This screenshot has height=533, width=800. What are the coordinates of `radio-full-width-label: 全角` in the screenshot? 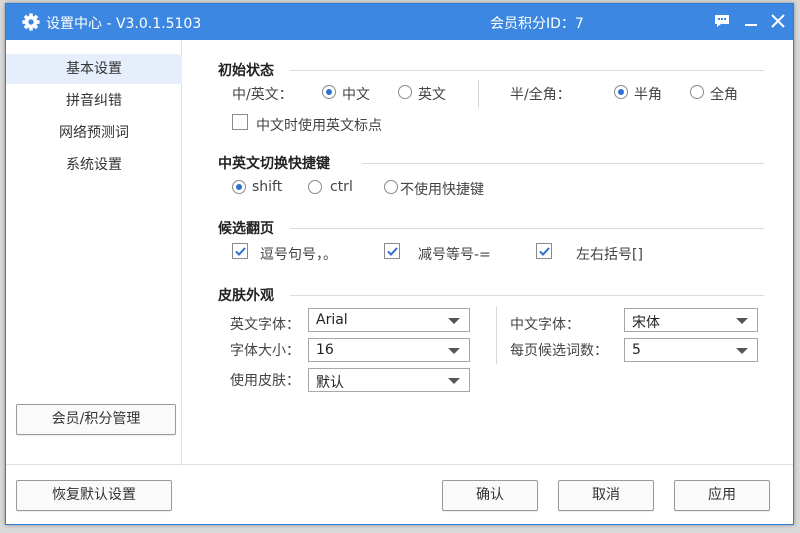 It's located at (724, 94).